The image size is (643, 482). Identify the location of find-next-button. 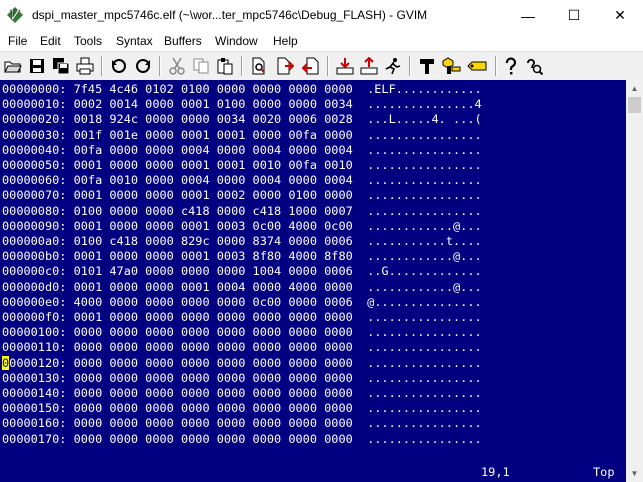
(285, 66).